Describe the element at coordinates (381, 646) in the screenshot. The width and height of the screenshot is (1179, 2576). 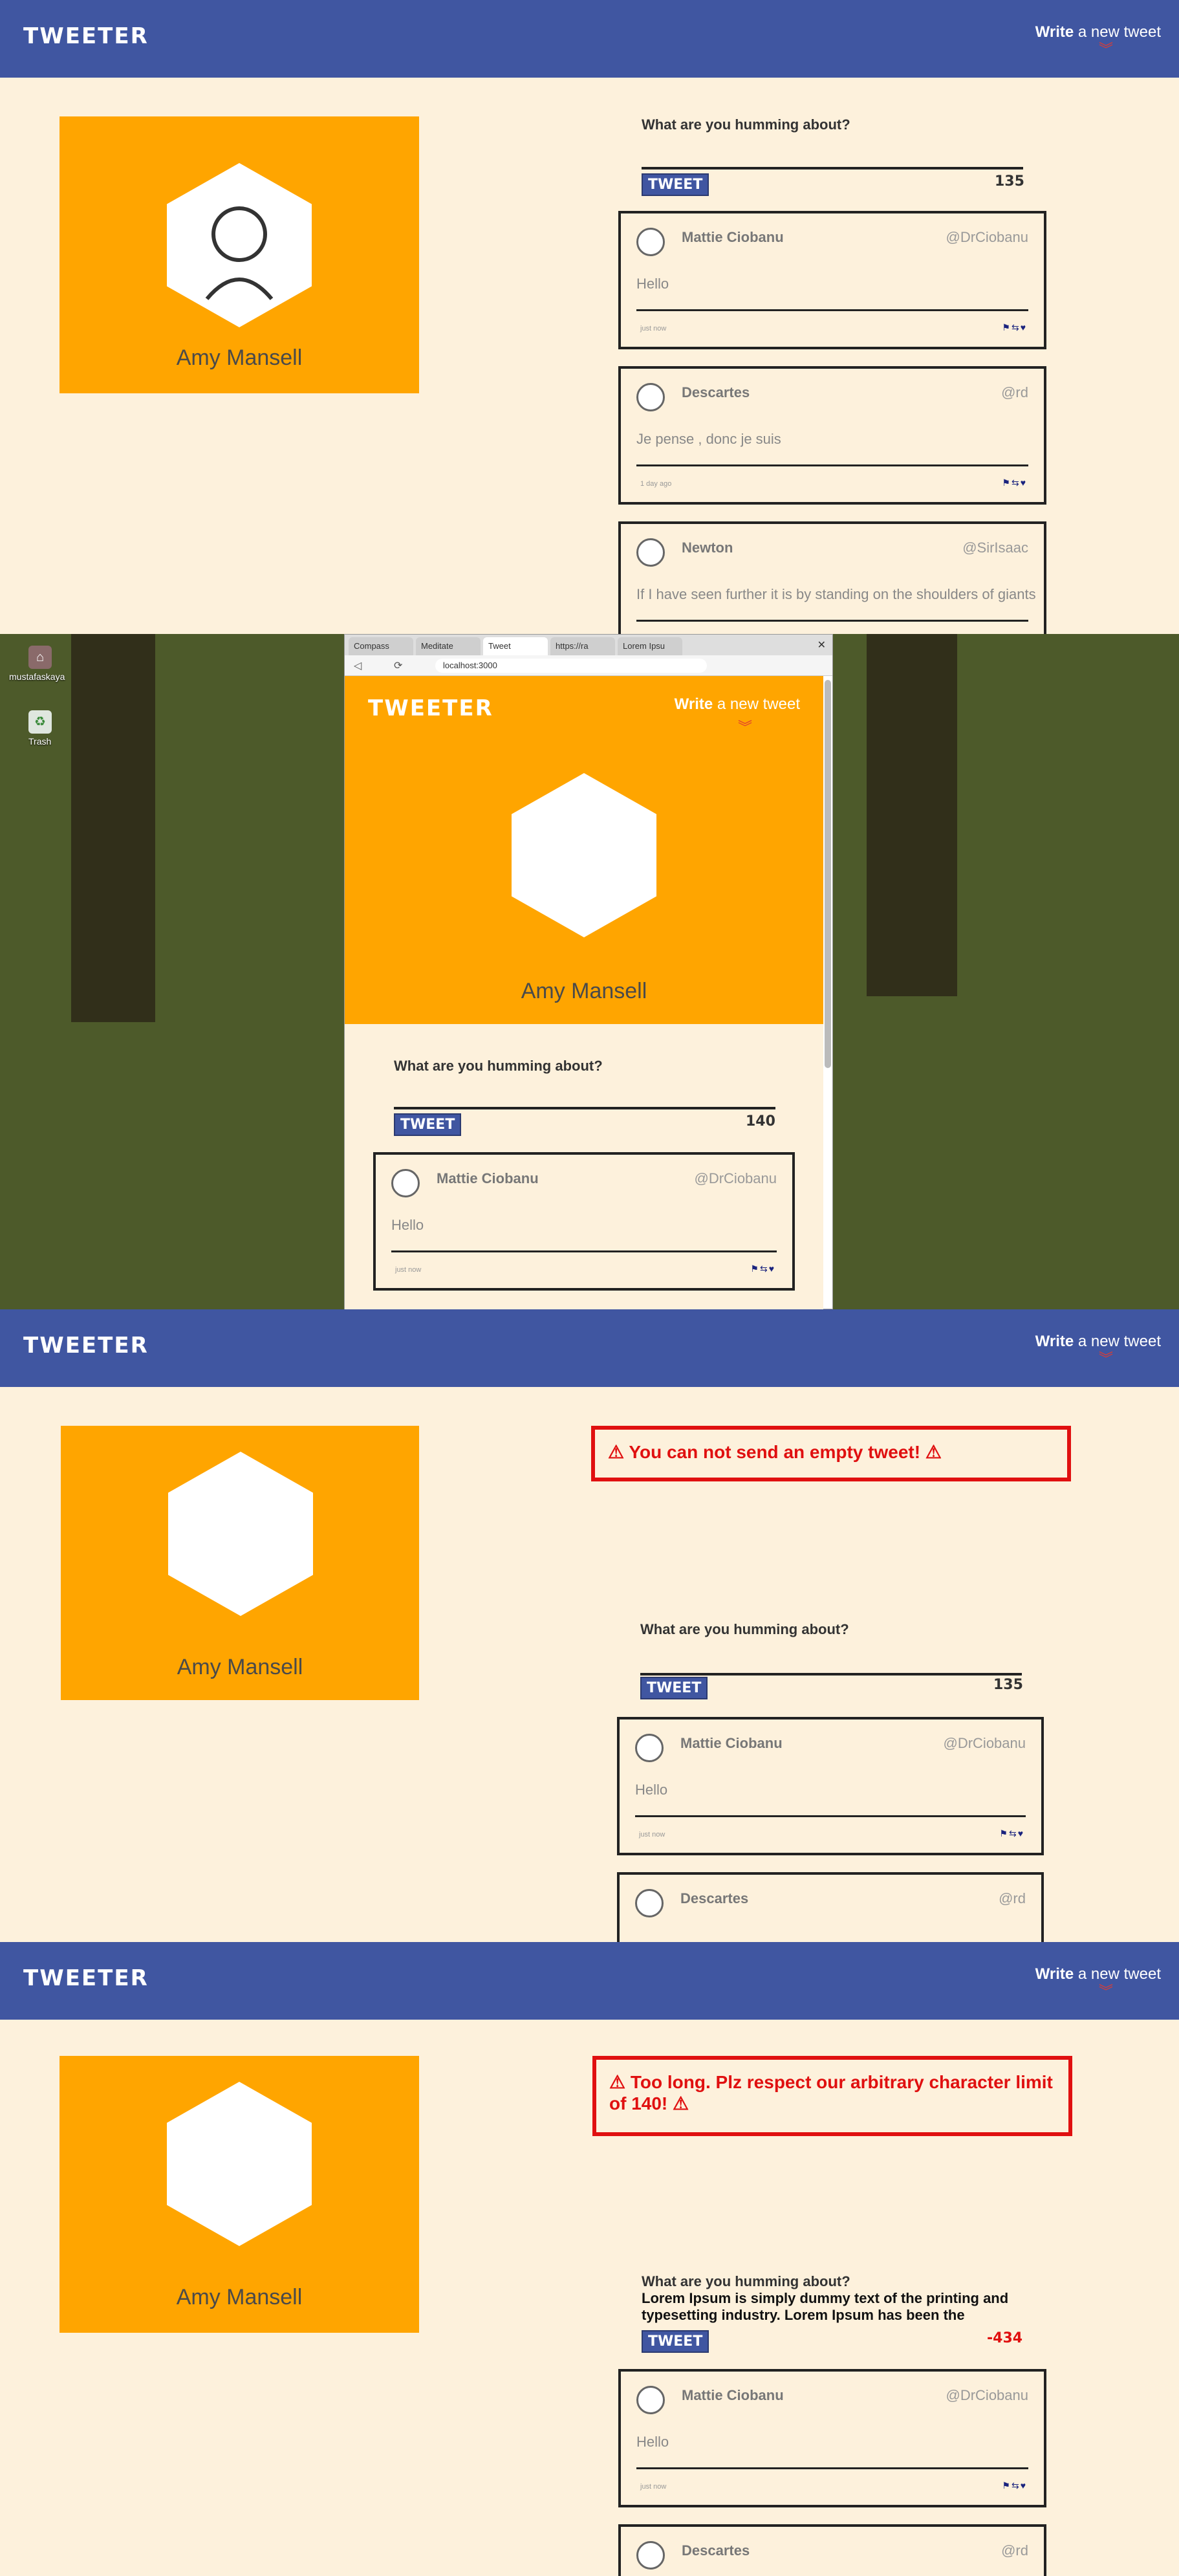
I see `tab-compass: Compass` at that location.